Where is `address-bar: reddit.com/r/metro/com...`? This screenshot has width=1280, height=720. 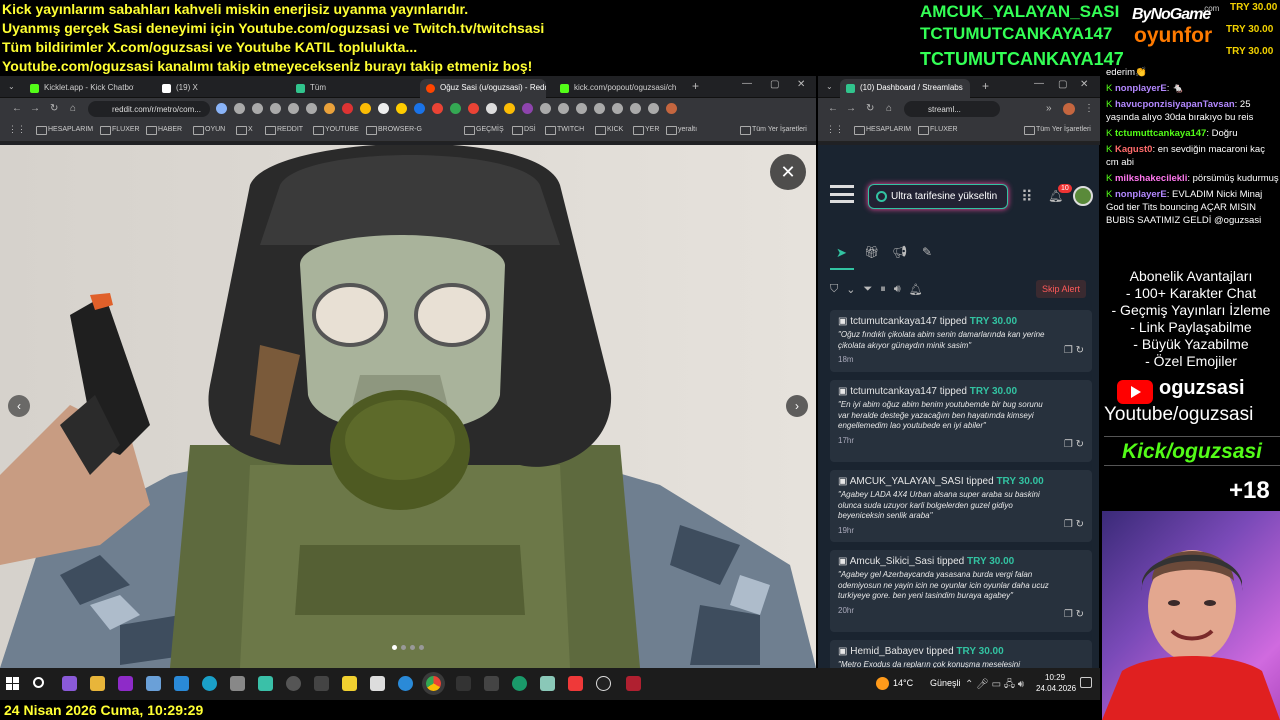
address-bar: reddit.com/r/metro/com... is located at coordinates (149, 109).